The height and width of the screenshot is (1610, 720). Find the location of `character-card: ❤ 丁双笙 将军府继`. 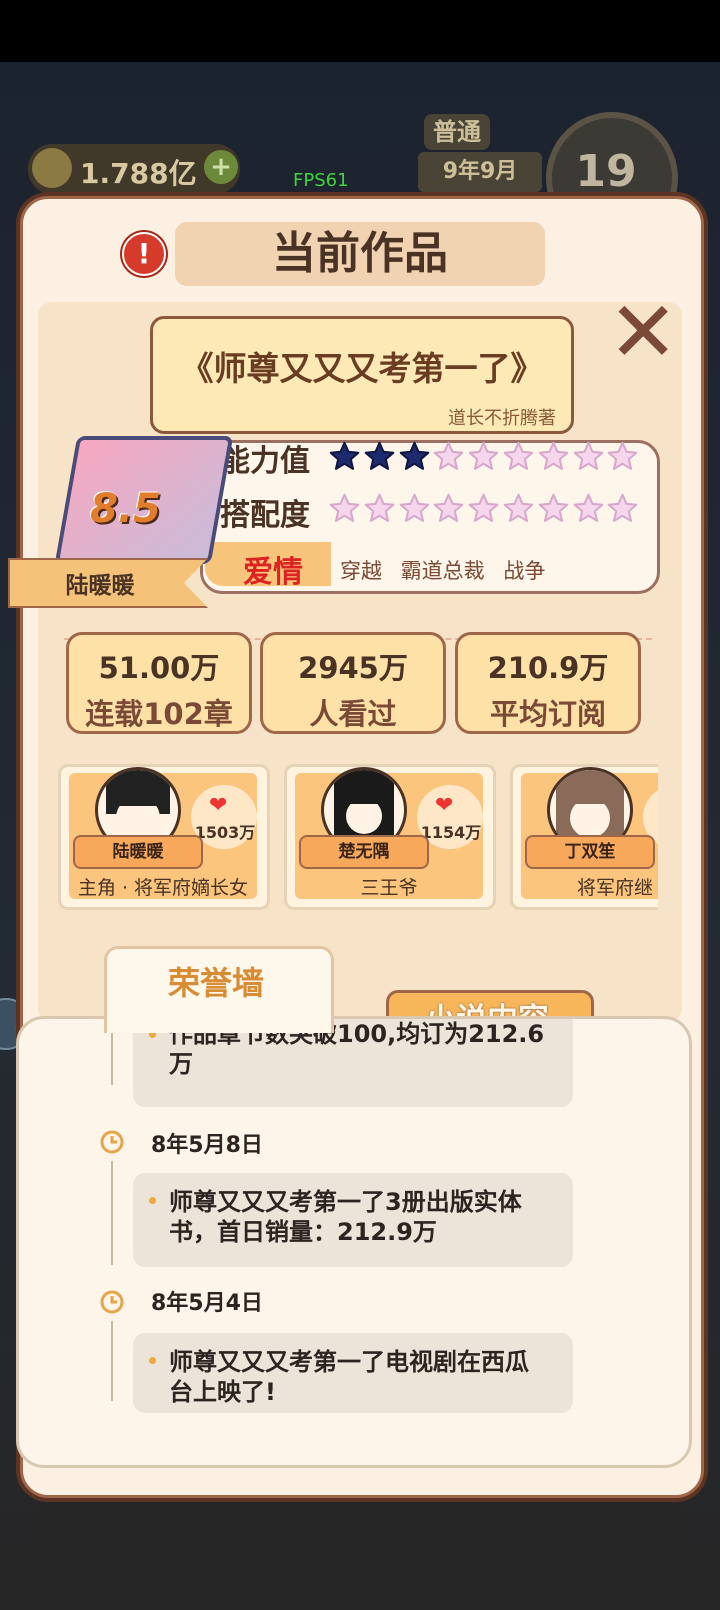

character-card: ❤ 丁双笙 将军府继 is located at coordinates (584, 837).